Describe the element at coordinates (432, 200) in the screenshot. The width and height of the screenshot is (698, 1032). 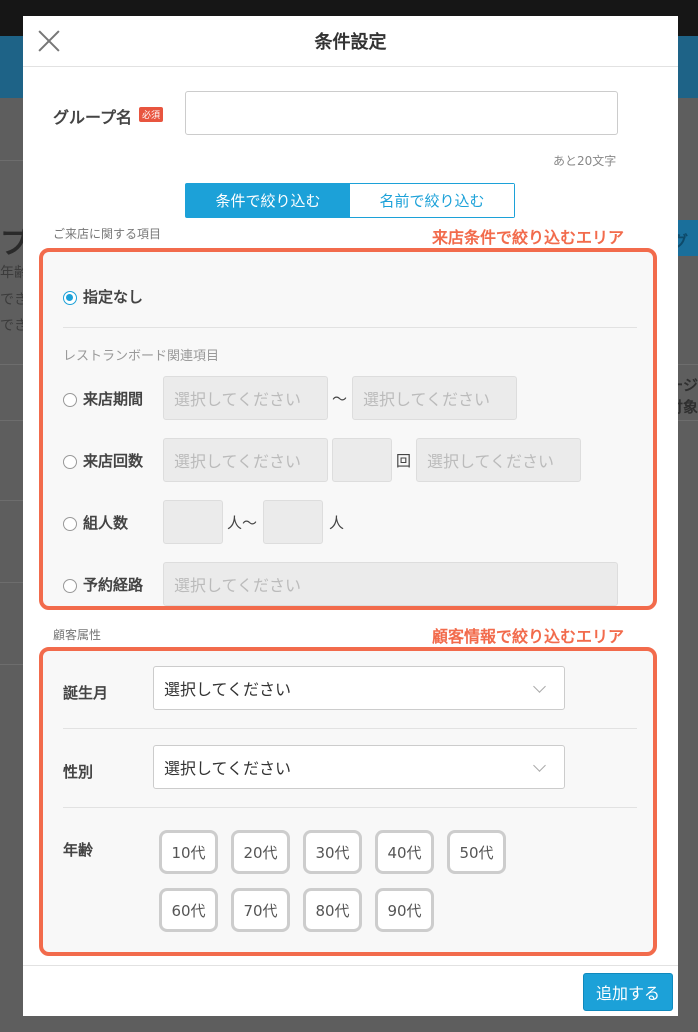
I see `tab-filter-by-name: 名前で絞り込む` at that location.